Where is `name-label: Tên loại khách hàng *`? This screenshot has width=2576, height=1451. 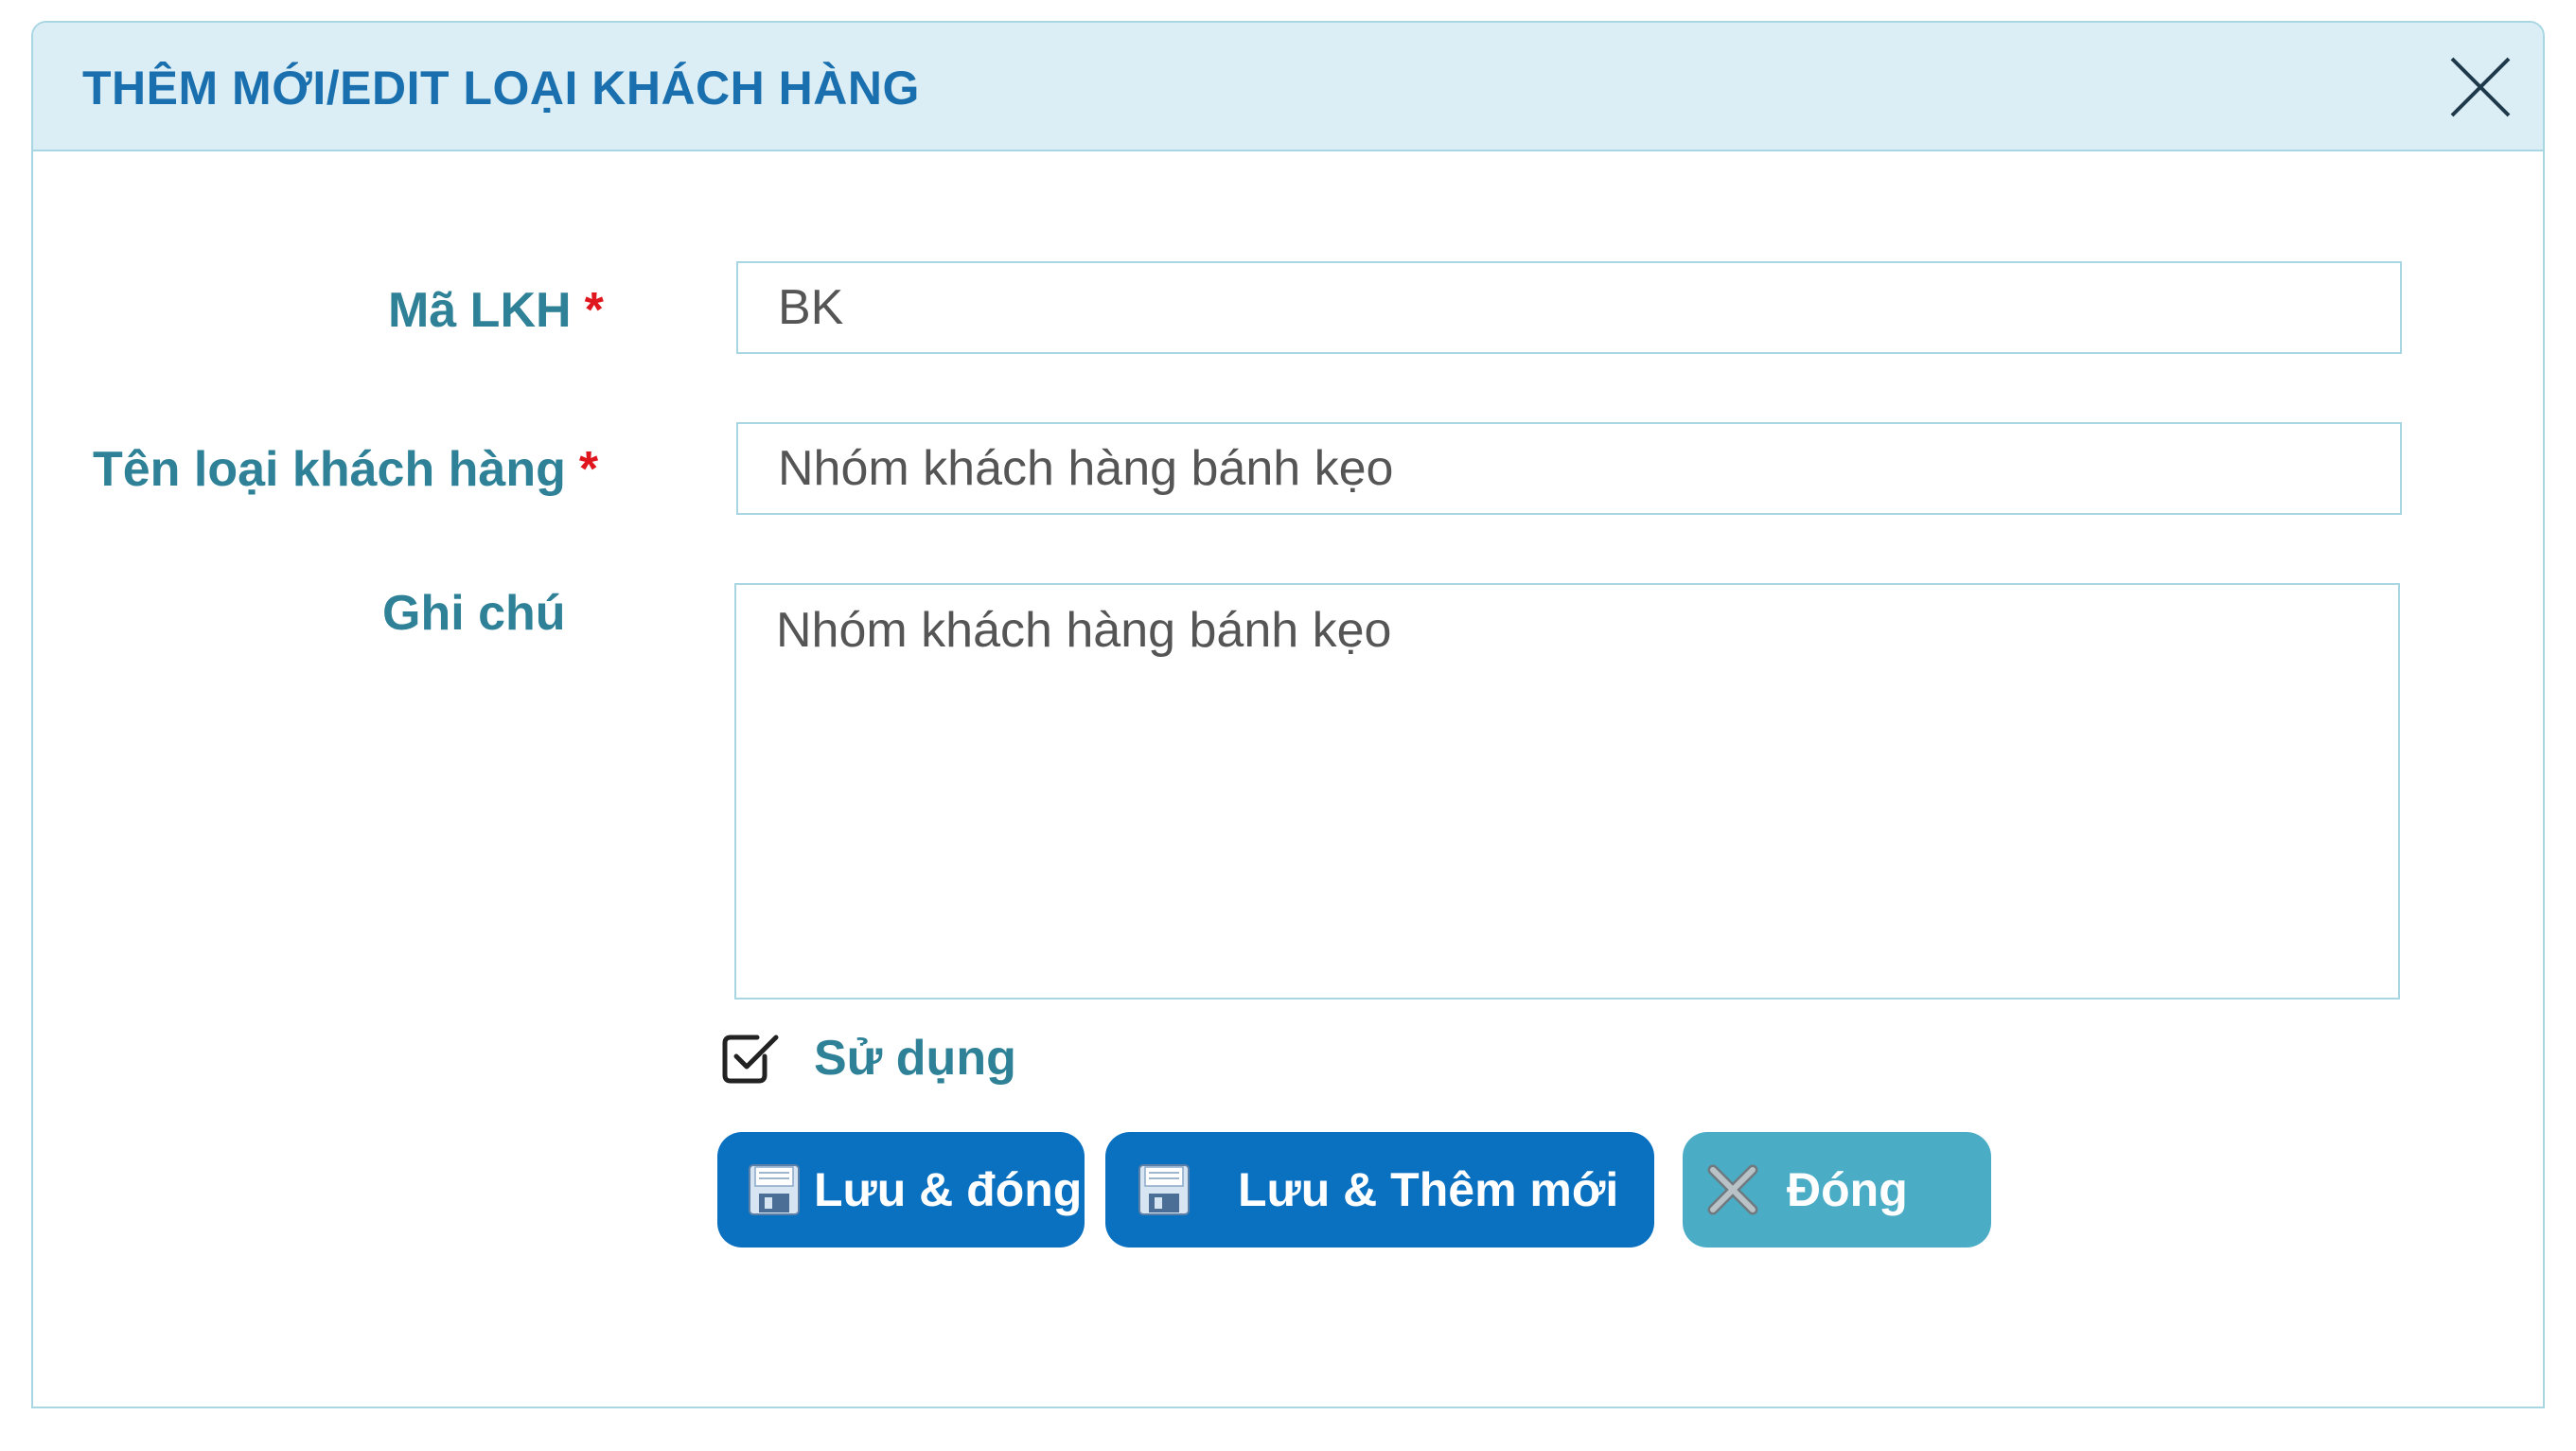
name-label: Tên loại khách hàng * is located at coordinates (345, 469).